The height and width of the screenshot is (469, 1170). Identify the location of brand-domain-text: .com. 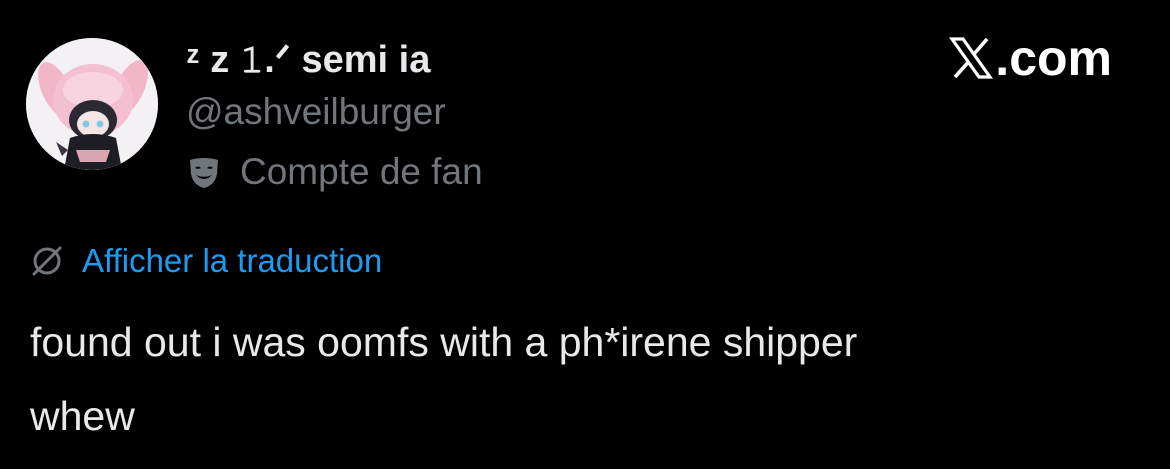
(1053, 58).